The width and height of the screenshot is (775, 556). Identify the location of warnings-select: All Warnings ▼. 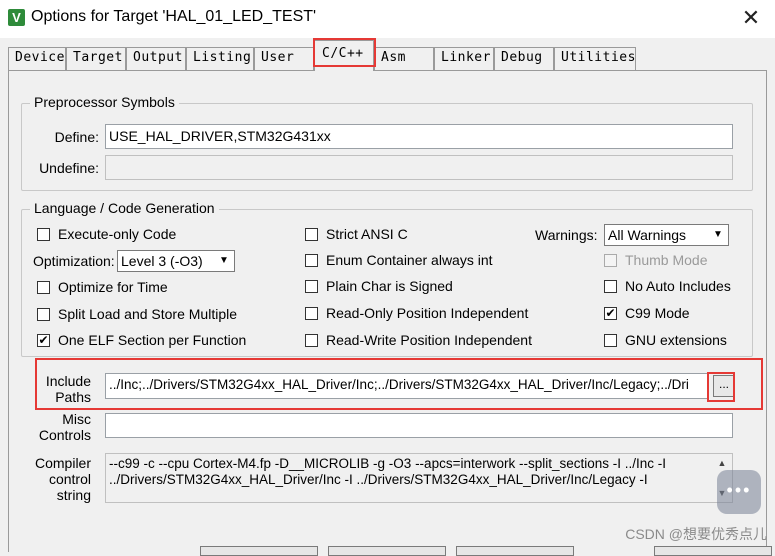
(666, 235).